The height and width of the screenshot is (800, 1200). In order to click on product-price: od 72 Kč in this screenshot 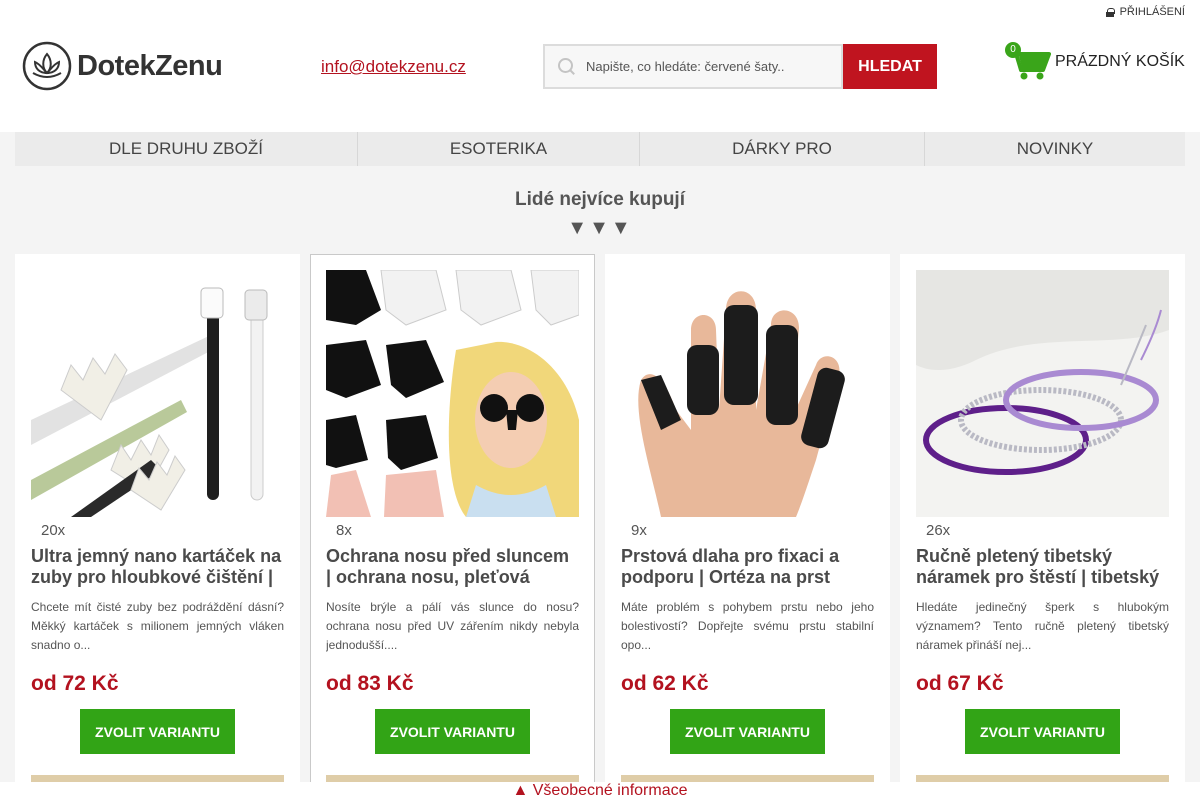, I will do `click(75, 683)`.